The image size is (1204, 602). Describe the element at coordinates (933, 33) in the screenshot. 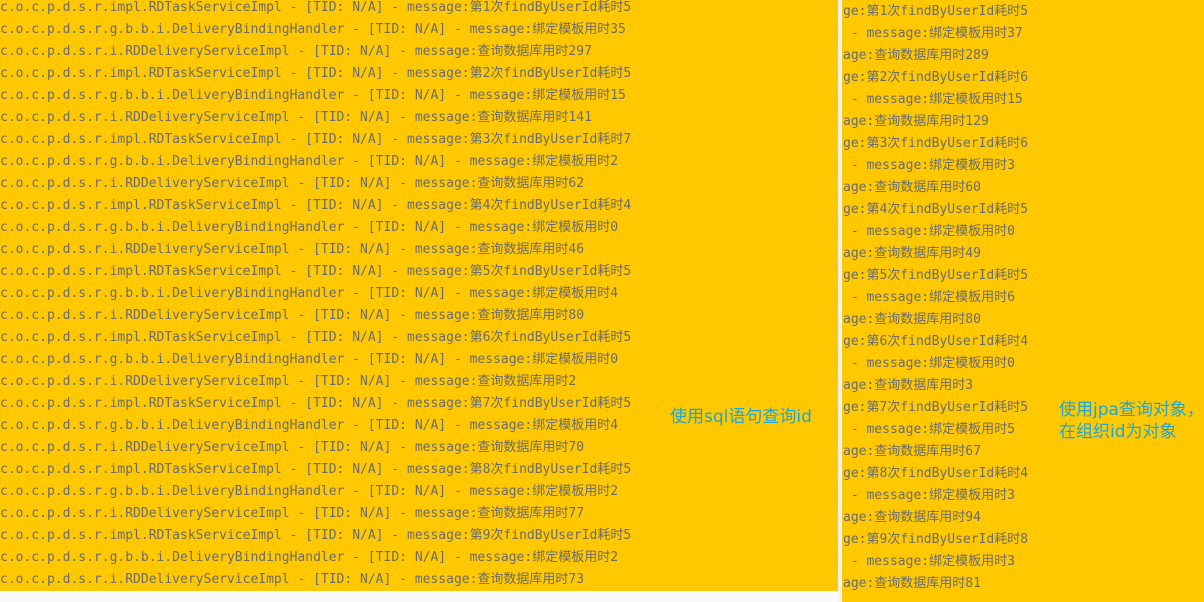

I see `right-log-line: - message:绑定模板用时37` at that location.